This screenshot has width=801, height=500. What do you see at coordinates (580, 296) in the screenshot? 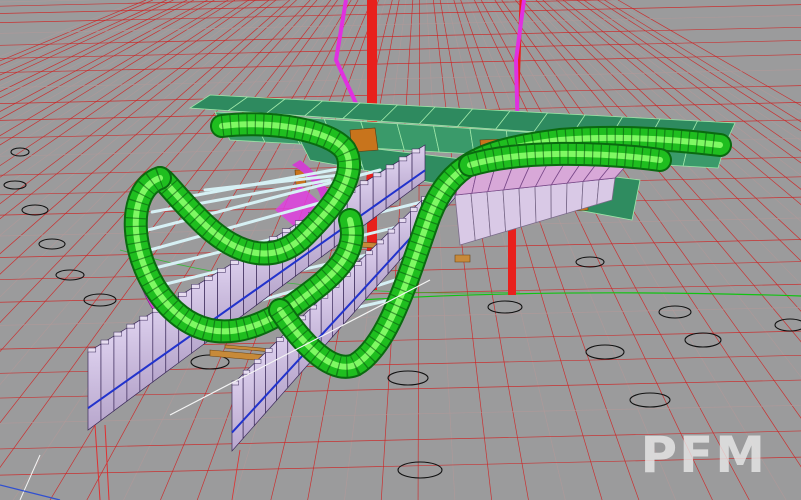
I see `site-boundary-arc` at bounding box center [580, 296].